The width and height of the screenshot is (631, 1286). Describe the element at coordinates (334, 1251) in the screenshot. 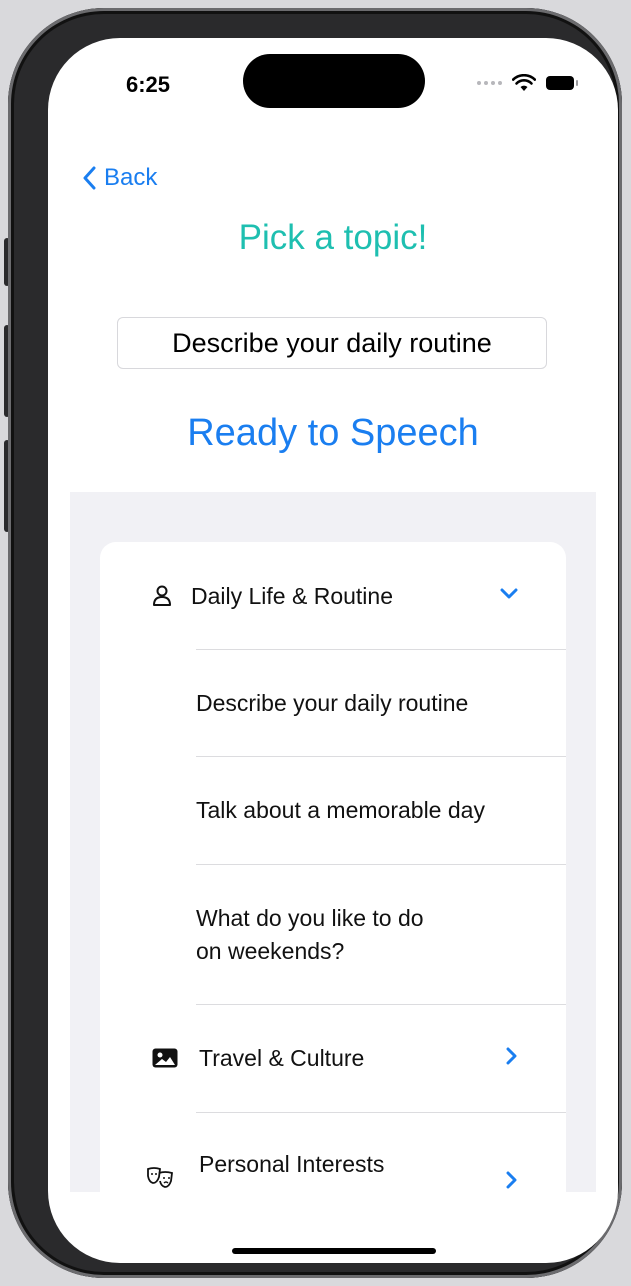

I see `home-indicator` at that location.